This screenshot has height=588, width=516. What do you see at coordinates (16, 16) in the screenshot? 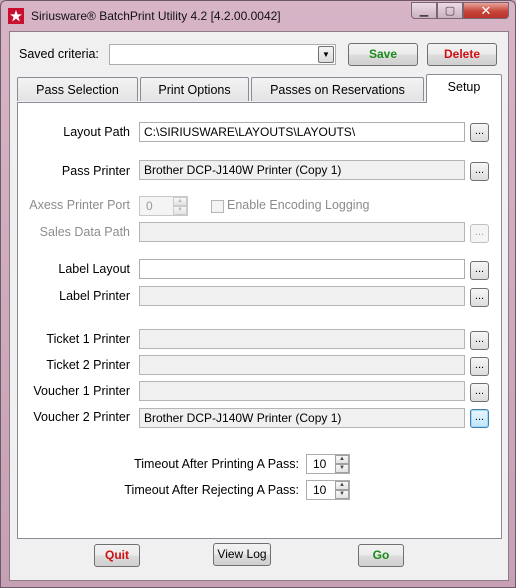
I see `app-logo-icon` at bounding box center [16, 16].